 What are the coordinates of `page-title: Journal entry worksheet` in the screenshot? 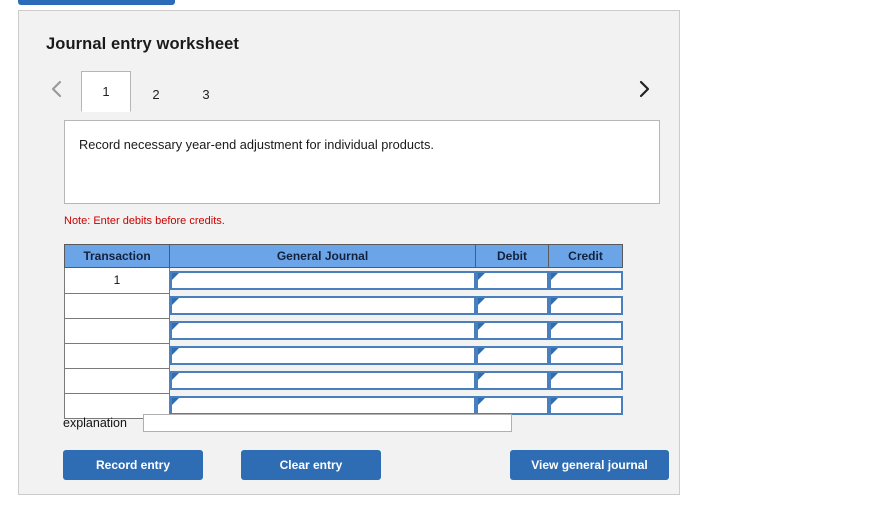 It's located at (143, 44).